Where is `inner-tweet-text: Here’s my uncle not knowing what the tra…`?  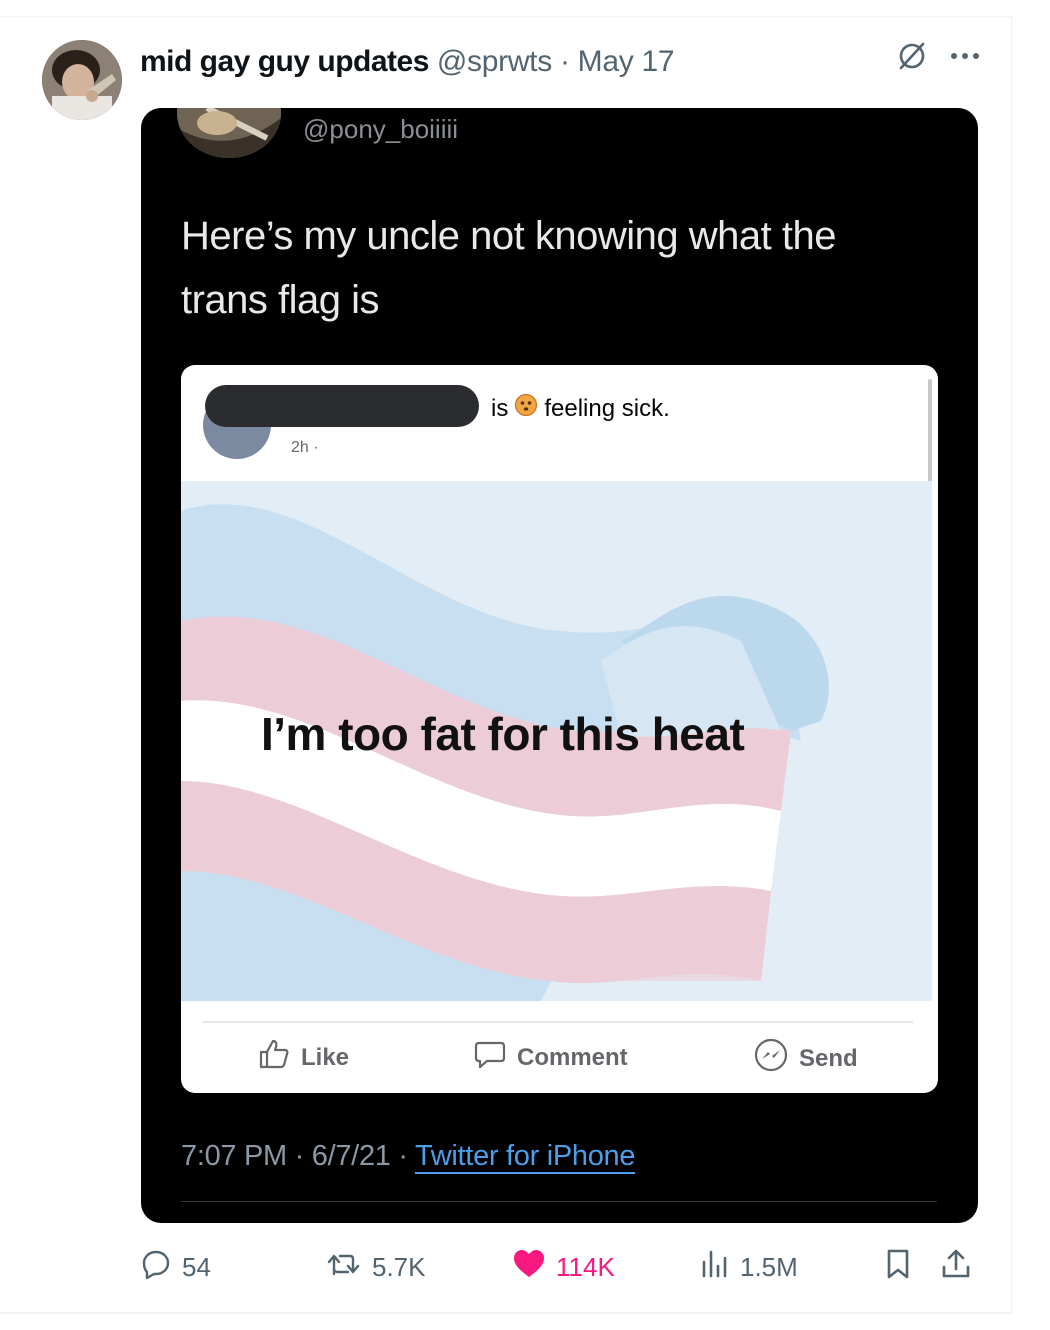 inner-tweet-text: Here’s my uncle not knowing what the tra… is located at coordinates (561, 268).